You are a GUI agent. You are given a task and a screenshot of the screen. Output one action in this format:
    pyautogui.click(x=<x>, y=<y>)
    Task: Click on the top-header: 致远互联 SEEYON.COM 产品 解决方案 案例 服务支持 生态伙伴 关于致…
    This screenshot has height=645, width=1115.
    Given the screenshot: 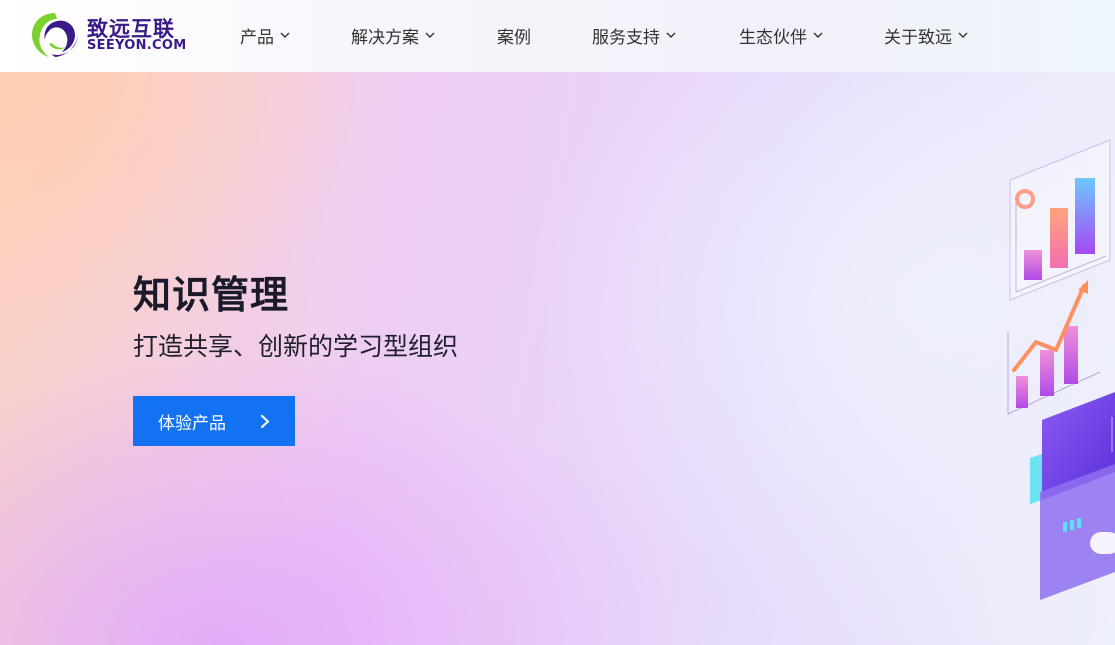 What is the action you would take?
    pyautogui.click(x=557, y=36)
    